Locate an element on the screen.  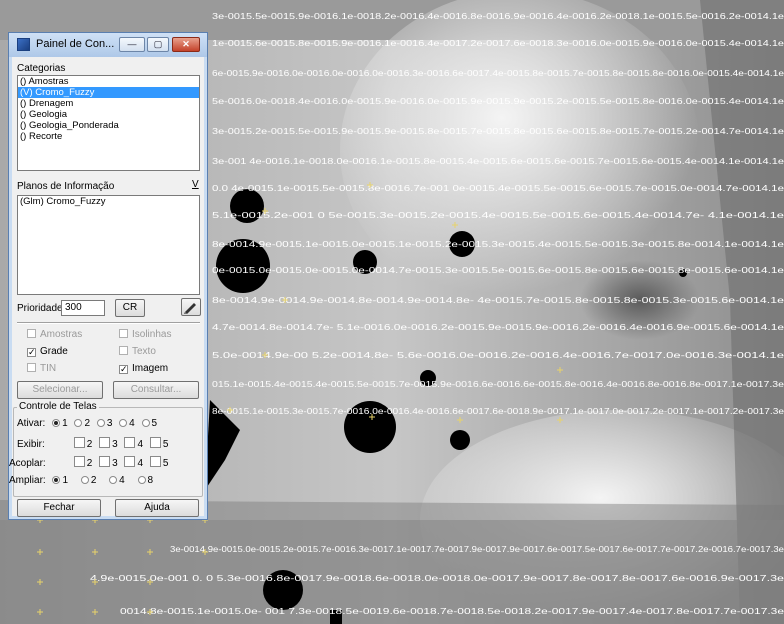
planos-list: (Glm) Cromo_Fuzzy is located at coordinates (108, 245).